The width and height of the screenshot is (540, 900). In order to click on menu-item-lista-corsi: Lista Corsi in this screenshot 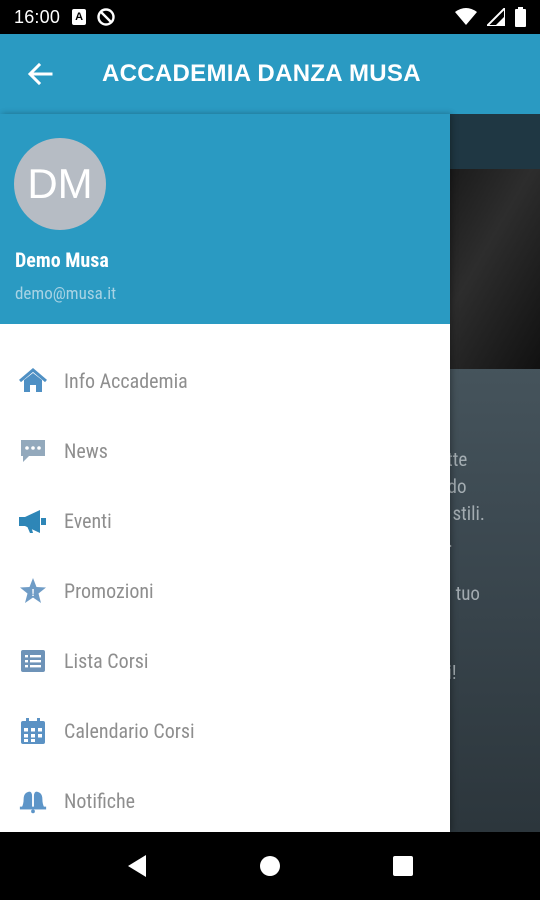, I will do `click(225, 661)`.